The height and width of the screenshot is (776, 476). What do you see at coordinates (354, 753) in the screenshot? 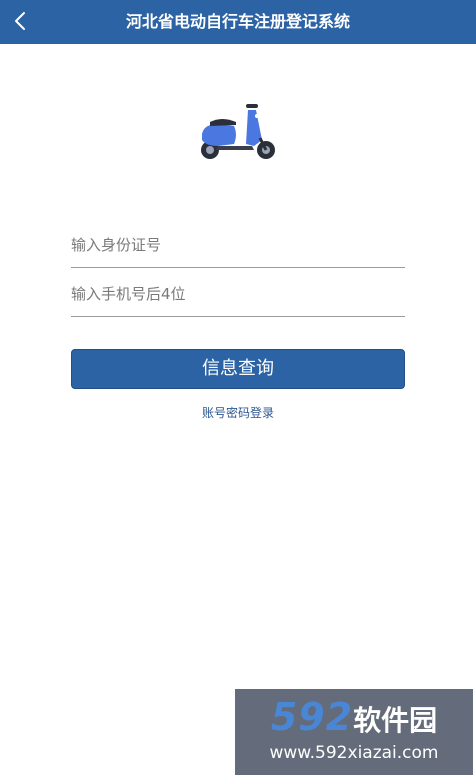
I see `watermark-url: www.592xiazai.com` at bounding box center [354, 753].